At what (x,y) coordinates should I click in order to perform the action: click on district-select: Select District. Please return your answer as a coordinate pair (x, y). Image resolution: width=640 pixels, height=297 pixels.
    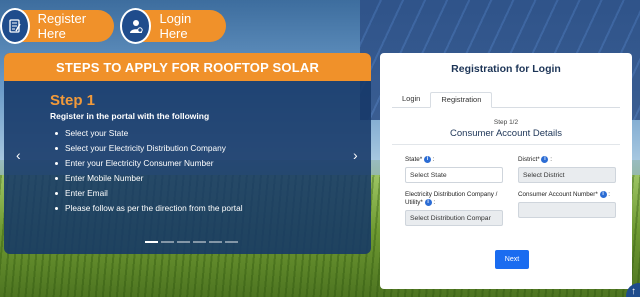
    Looking at the image, I should click on (567, 175).